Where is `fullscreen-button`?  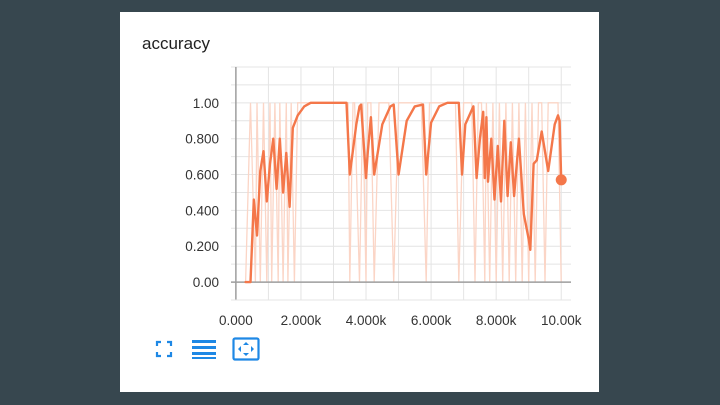 fullscreen-button is located at coordinates (164, 349).